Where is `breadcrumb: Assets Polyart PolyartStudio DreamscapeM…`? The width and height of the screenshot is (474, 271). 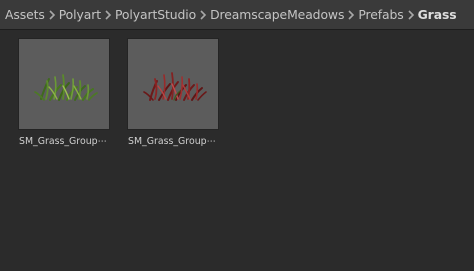 breadcrumb: Assets Polyart PolyartStudio DreamscapeM… is located at coordinates (237, 15).